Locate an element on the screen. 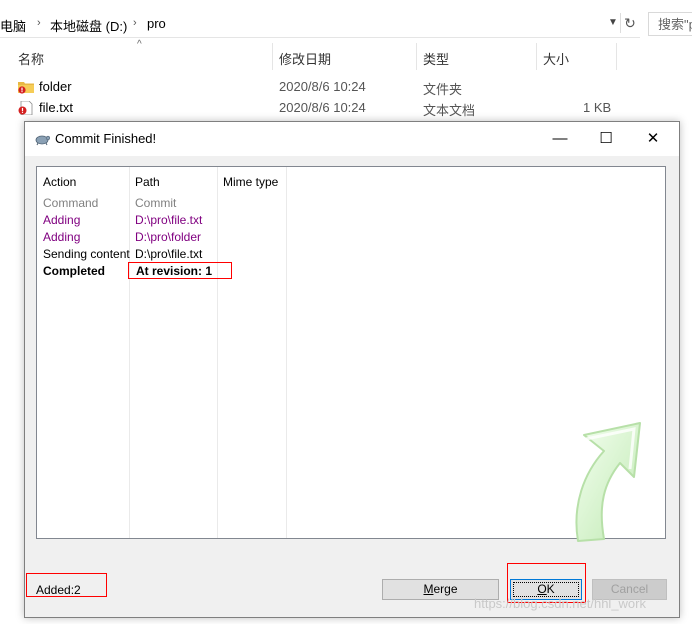 The image size is (692, 624). maximize-icon: ☐ is located at coordinates (606, 139).